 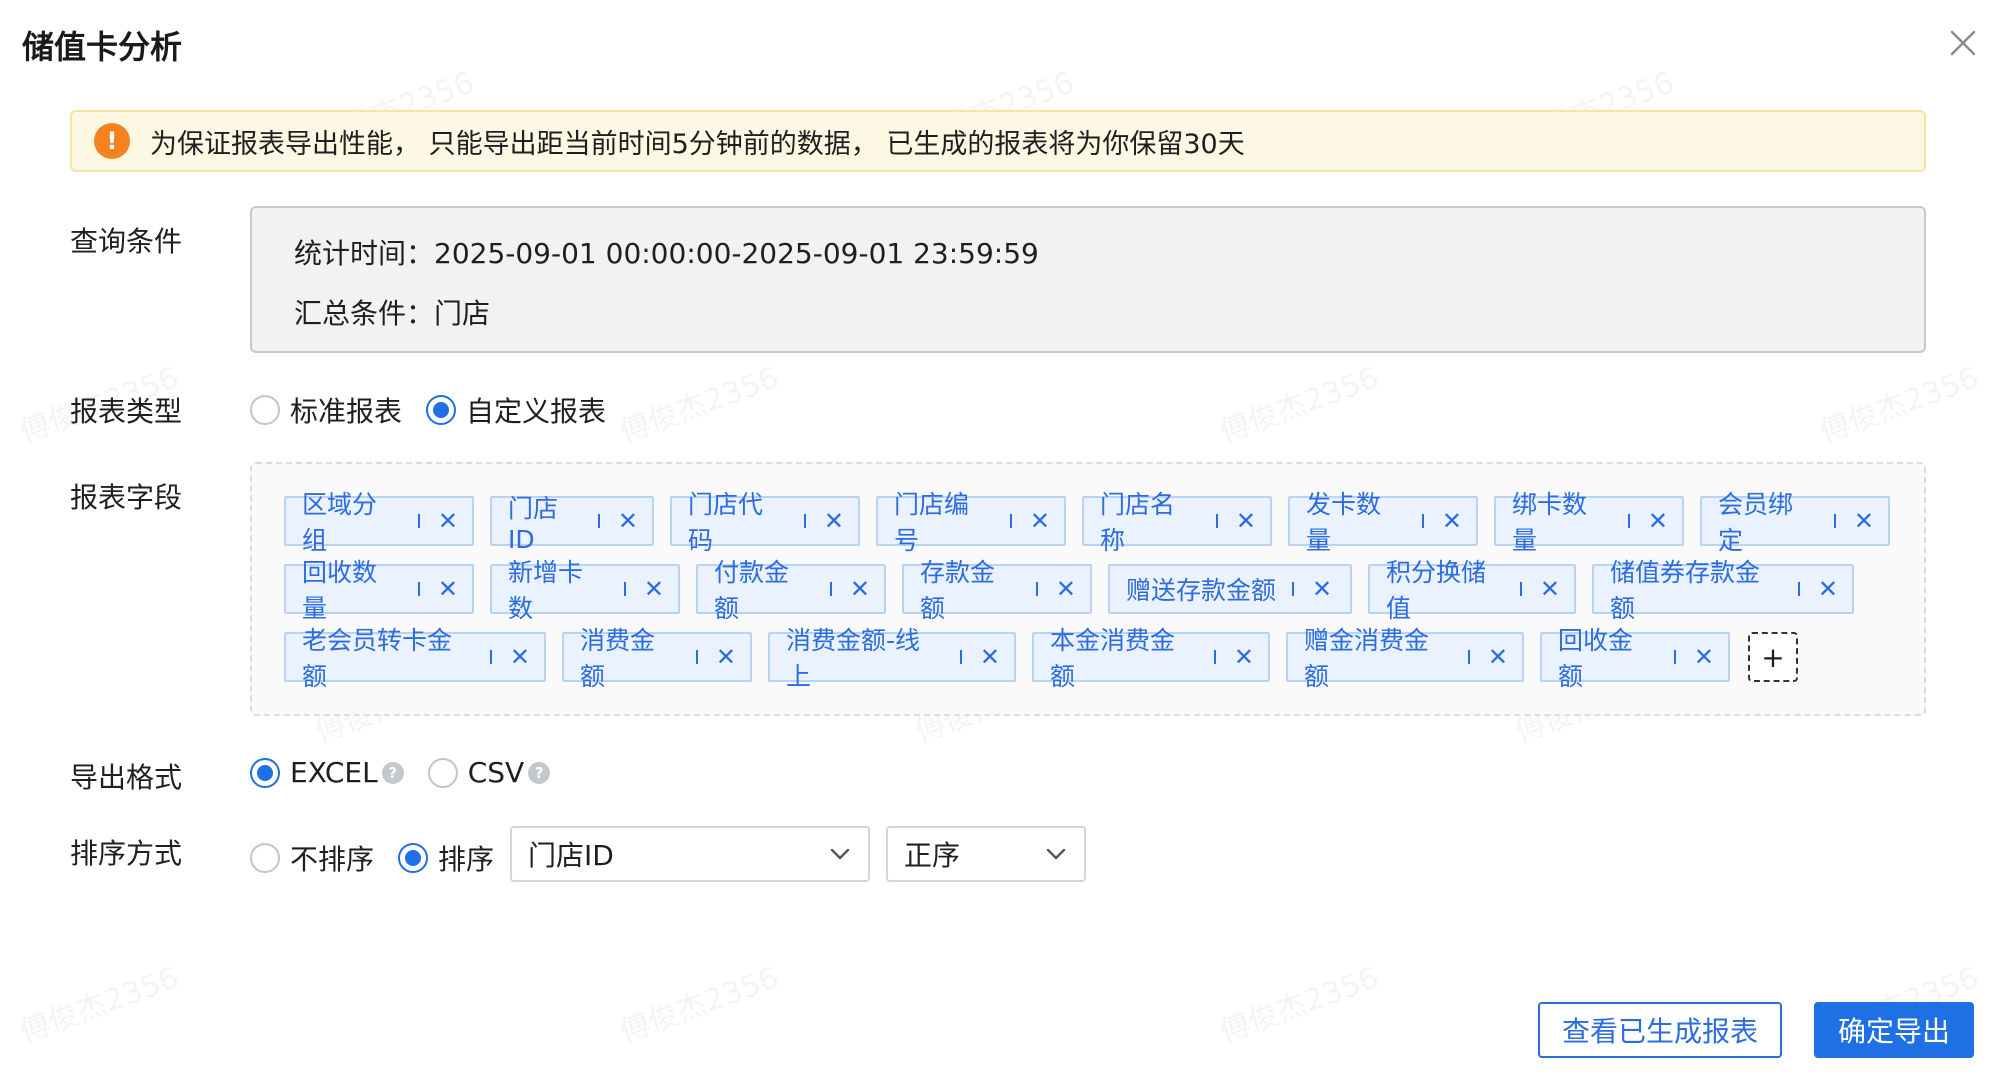 I want to click on radio-label: 标准报表, so click(x=346, y=411).